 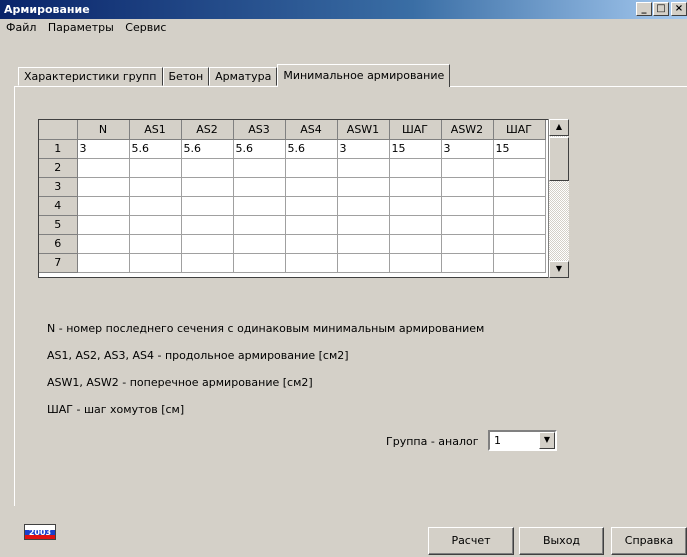 I want to click on grid-column-header: AS1, so click(x=155, y=130).